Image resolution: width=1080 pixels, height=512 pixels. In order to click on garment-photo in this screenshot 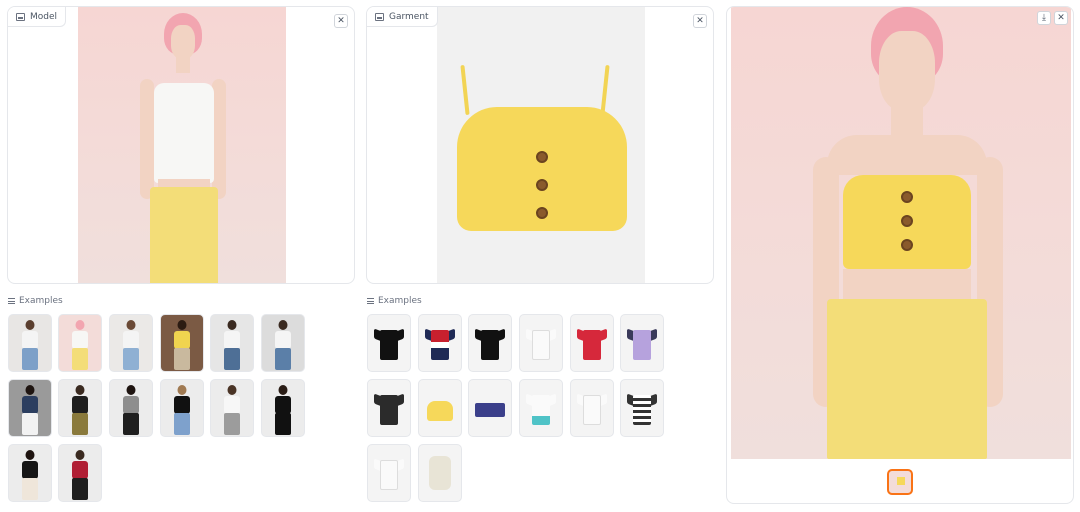, I will do `click(541, 145)`.